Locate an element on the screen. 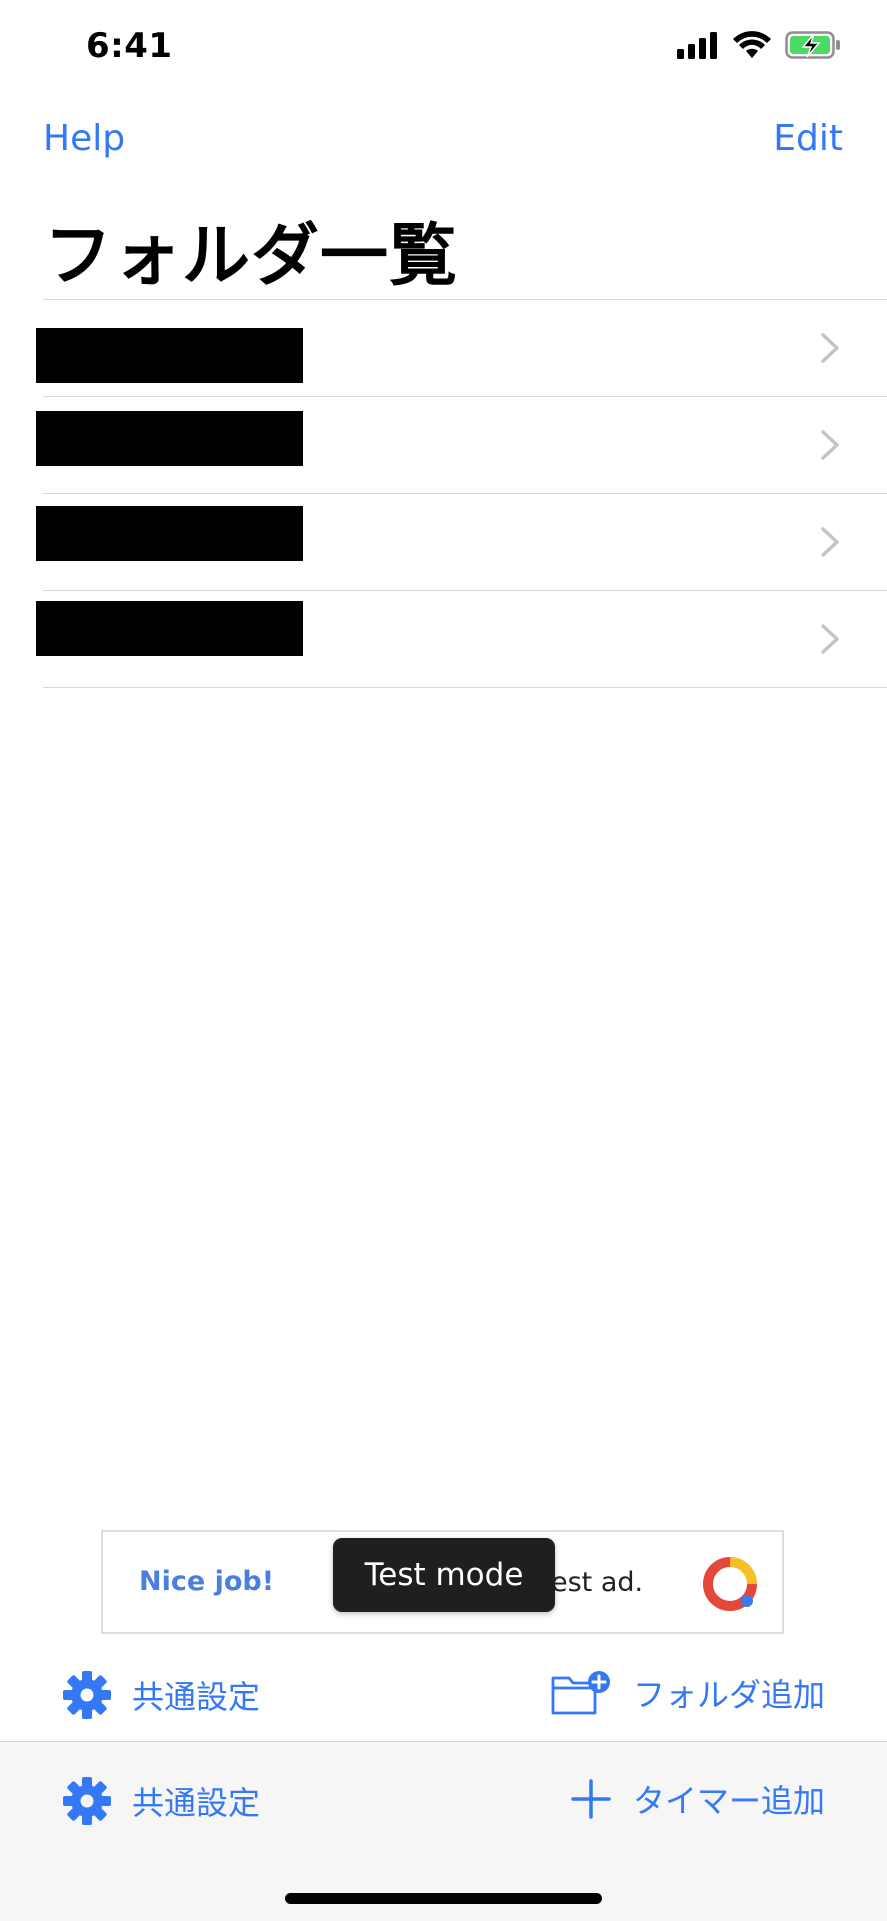 Image resolution: width=887 pixels, height=1921 pixels. cellular-signal-icon is located at coordinates (697, 45).